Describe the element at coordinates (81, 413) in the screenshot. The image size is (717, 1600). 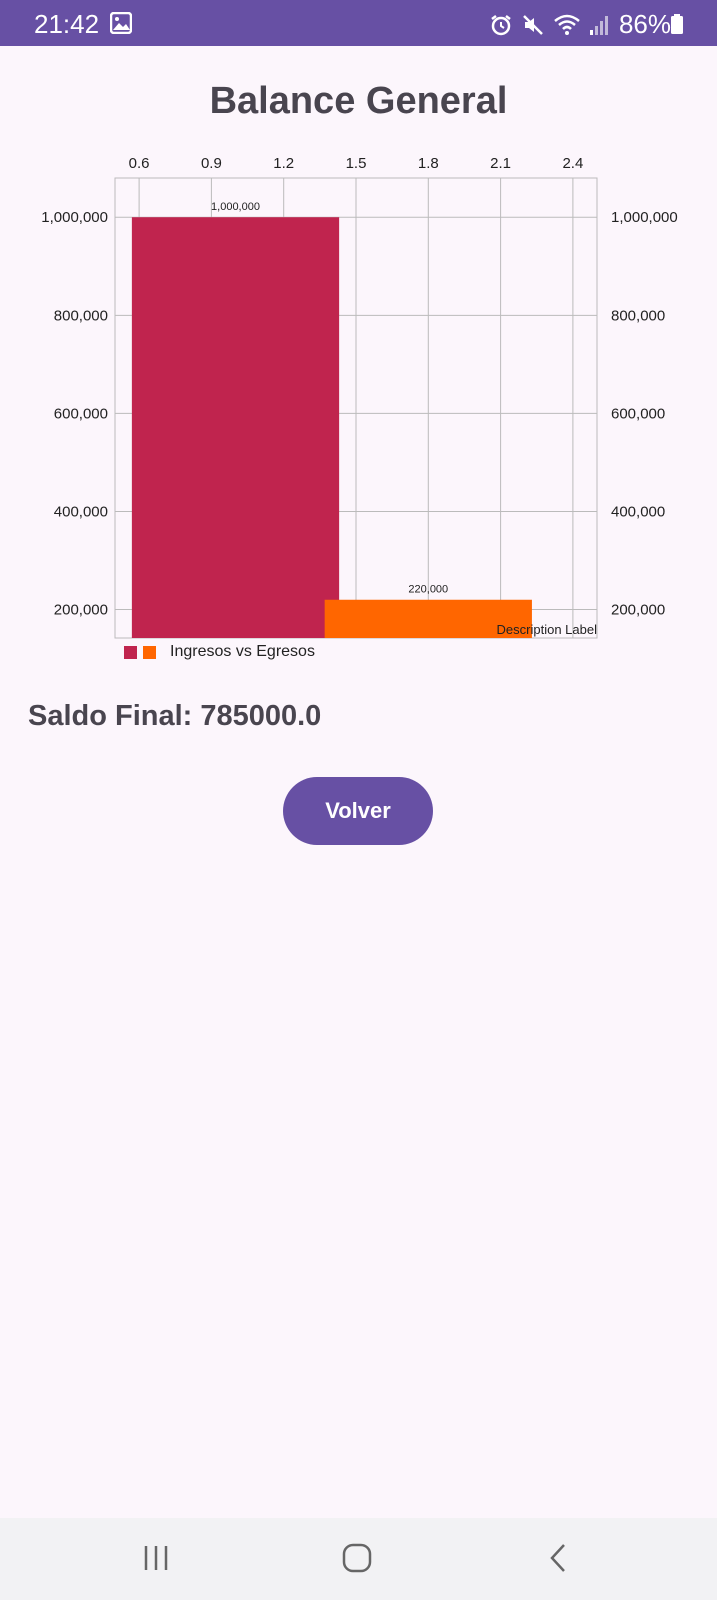
I see `y-tick-label-left: 600,000` at that location.